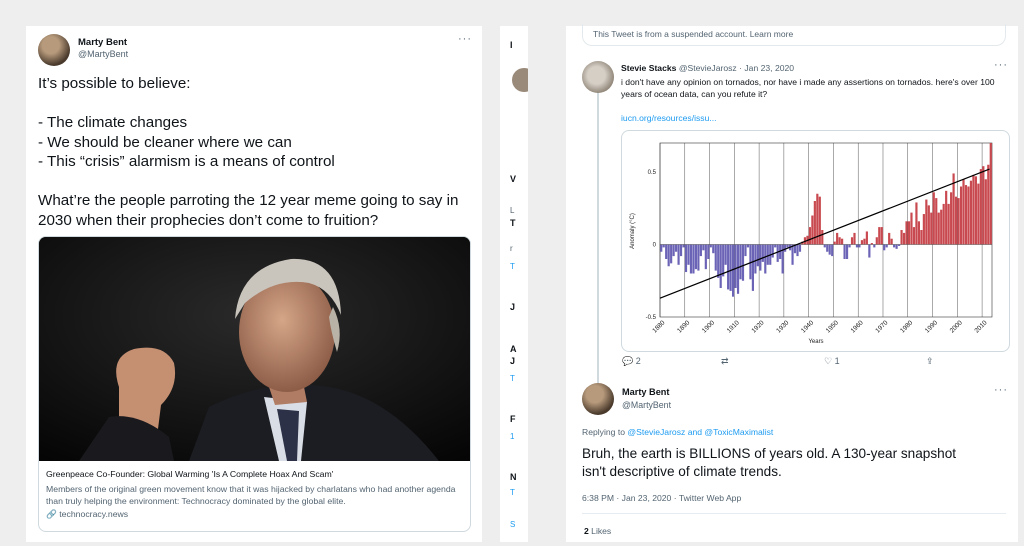 This screenshot has width=1024, height=546. What do you see at coordinates (832, 361) in the screenshot?
I see `like-action: ♡ 1` at bounding box center [832, 361].